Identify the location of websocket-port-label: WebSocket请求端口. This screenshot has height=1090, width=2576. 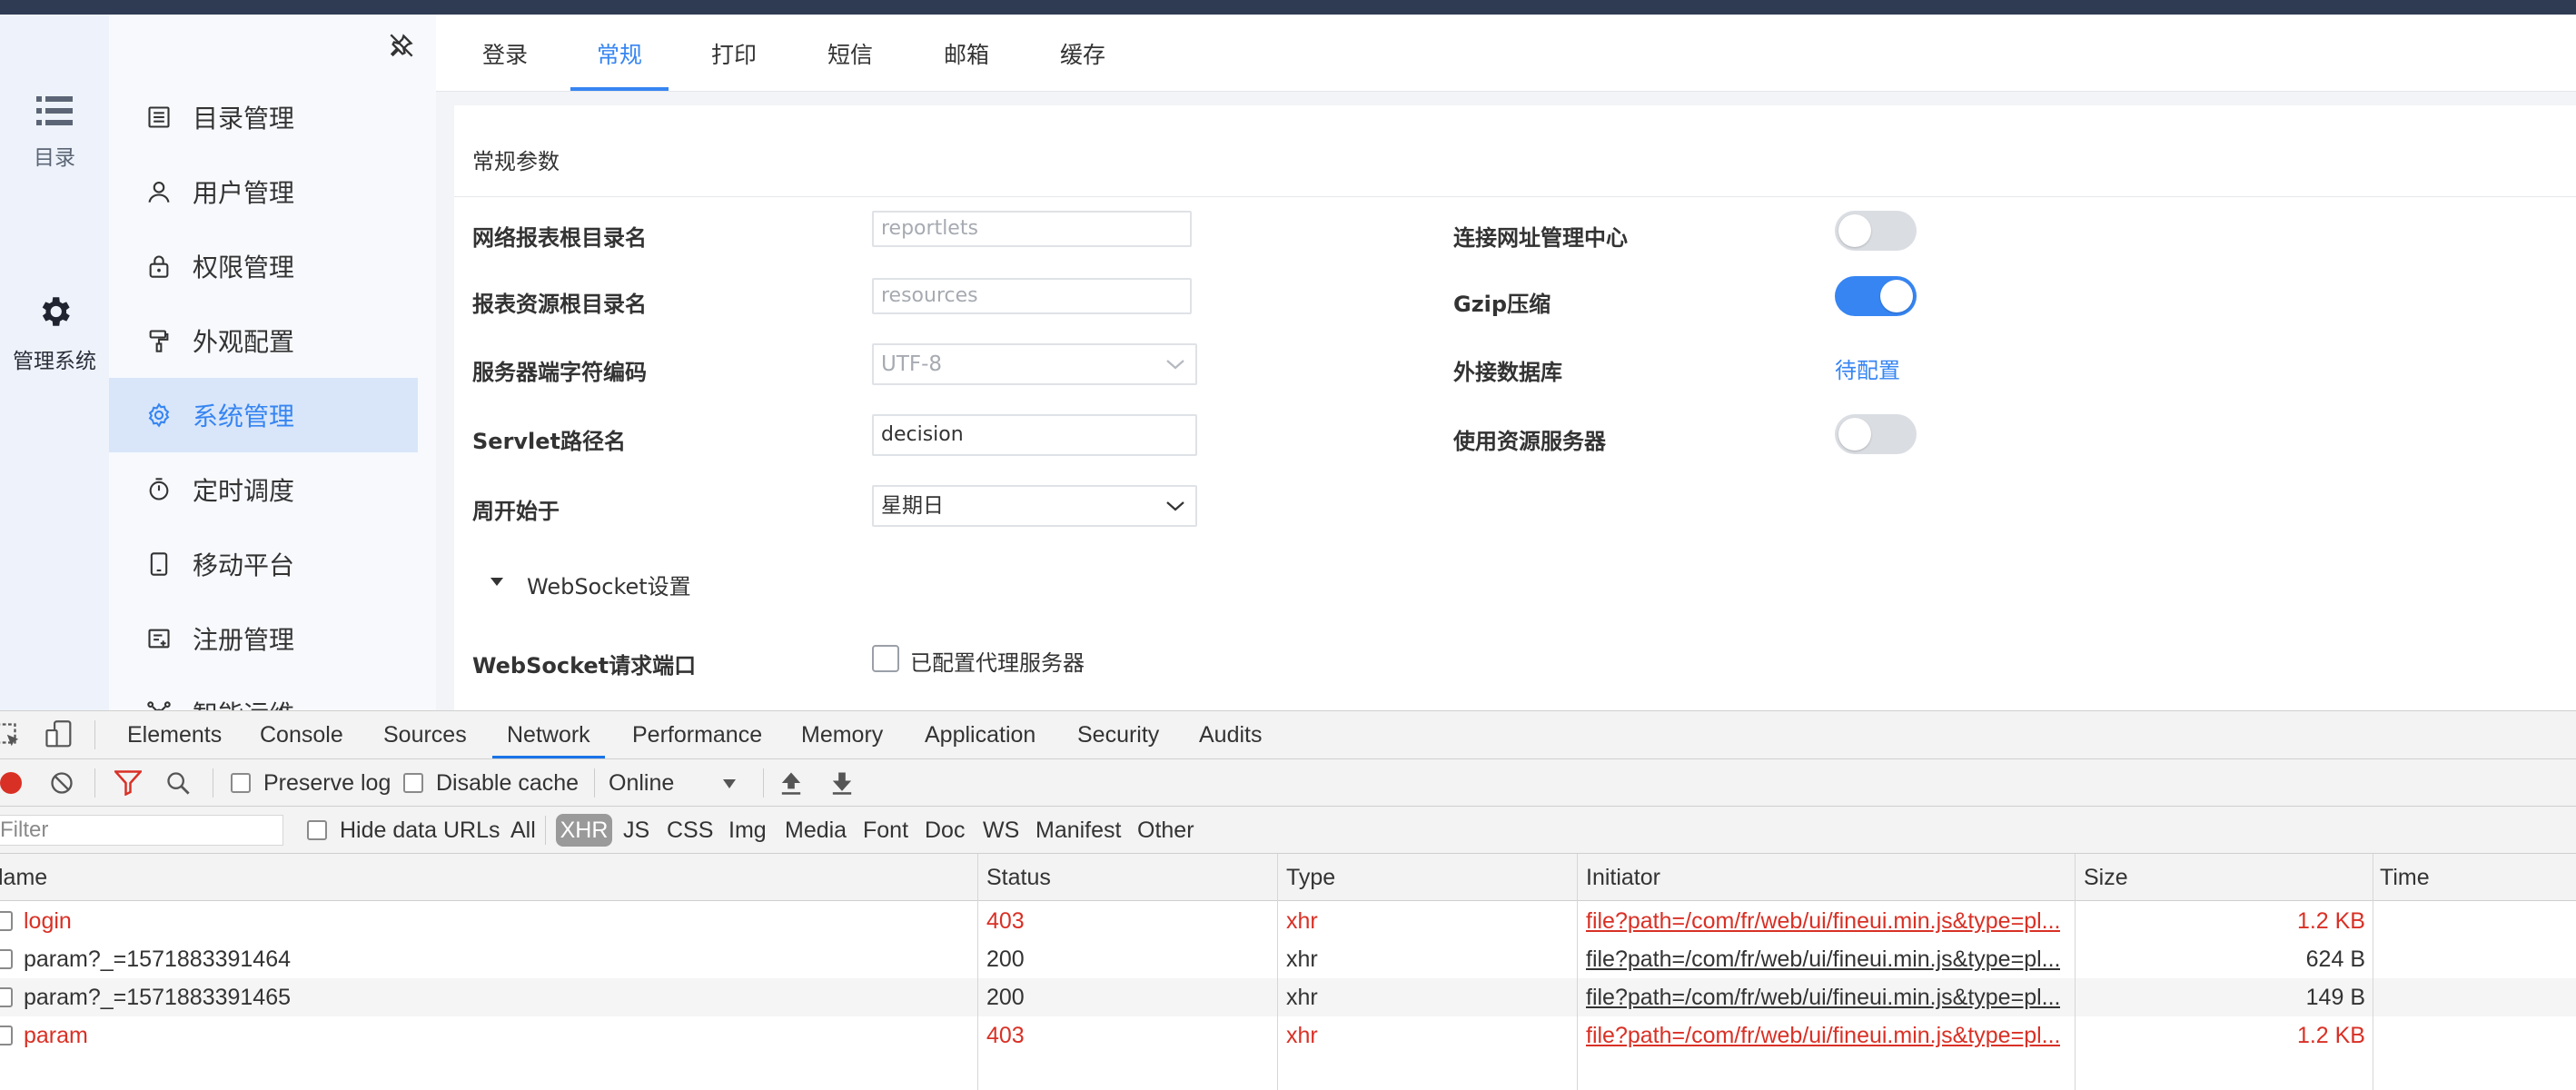
(584, 666).